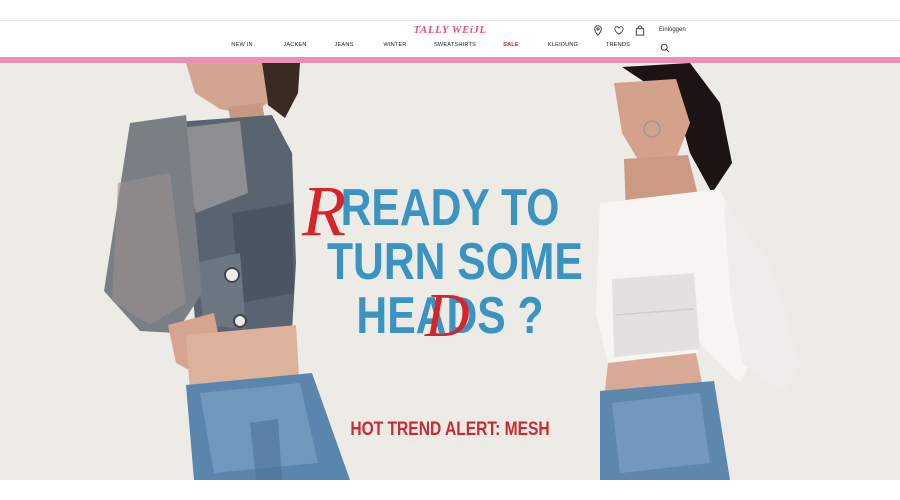 The image size is (900, 500). What do you see at coordinates (511, 45) in the screenshot?
I see `nav-item-sale: SALE` at bounding box center [511, 45].